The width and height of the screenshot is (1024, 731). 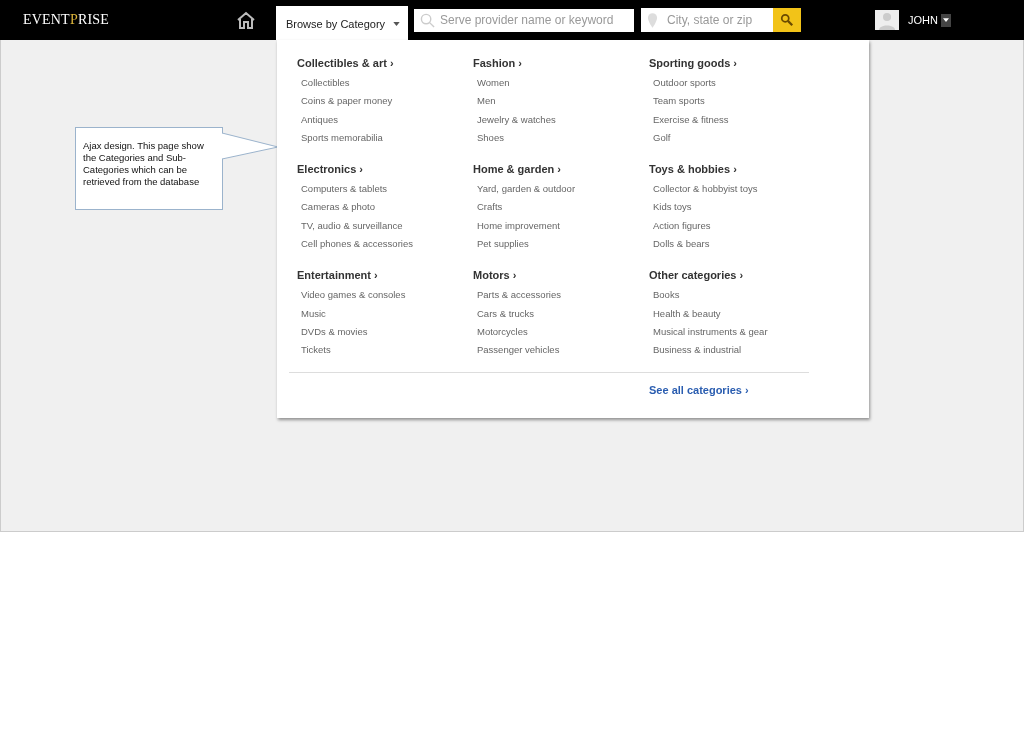 What do you see at coordinates (352, 226) in the screenshot?
I see `subcategory-link: TV, audio & surveillance` at bounding box center [352, 226].